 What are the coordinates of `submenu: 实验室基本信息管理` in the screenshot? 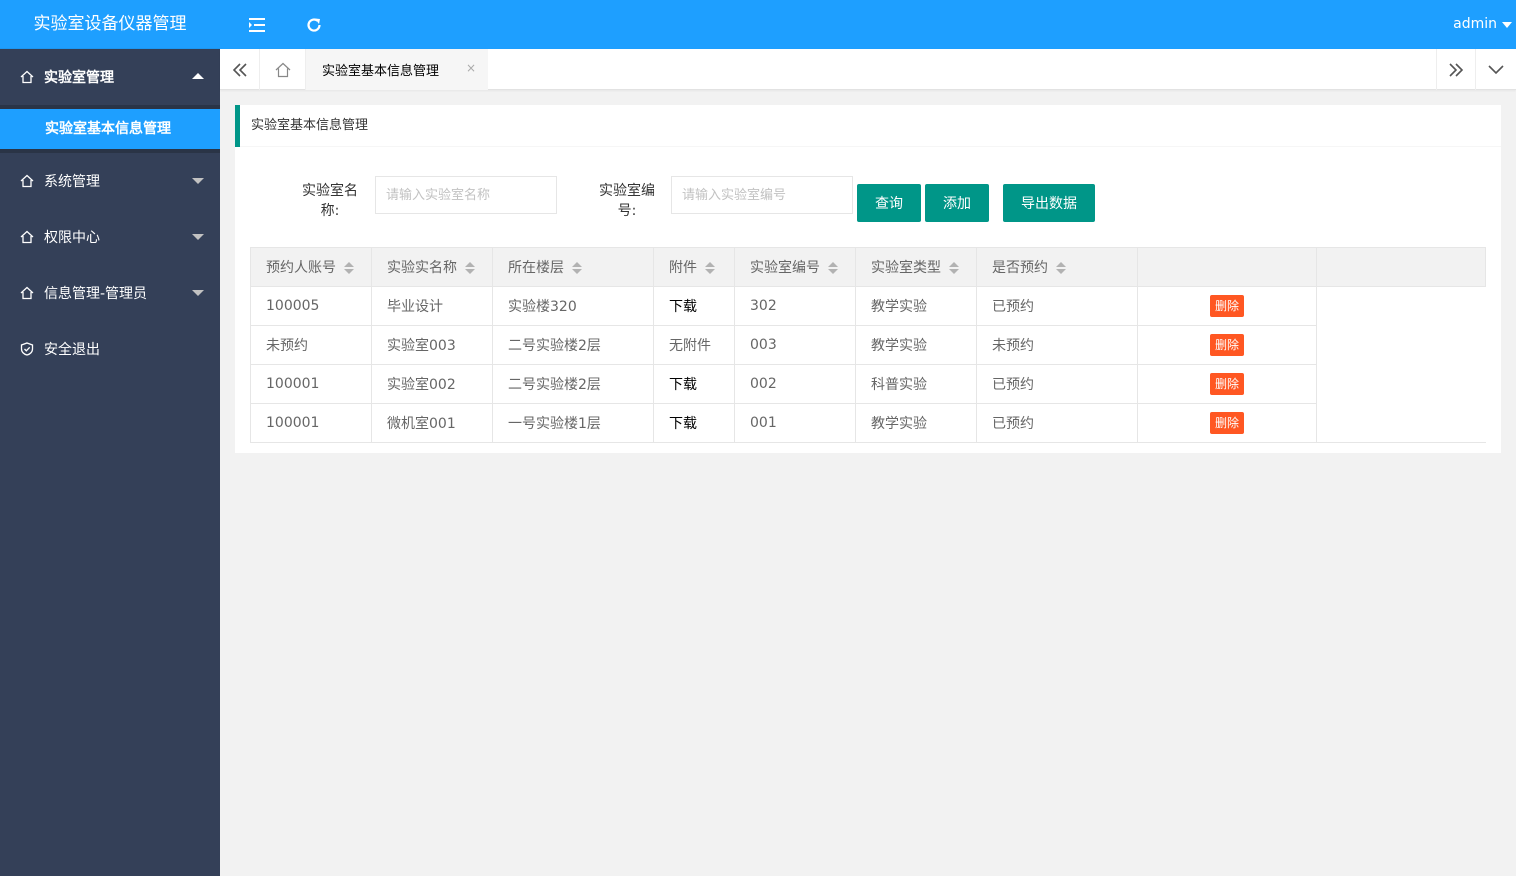 It's located at (110, 129).